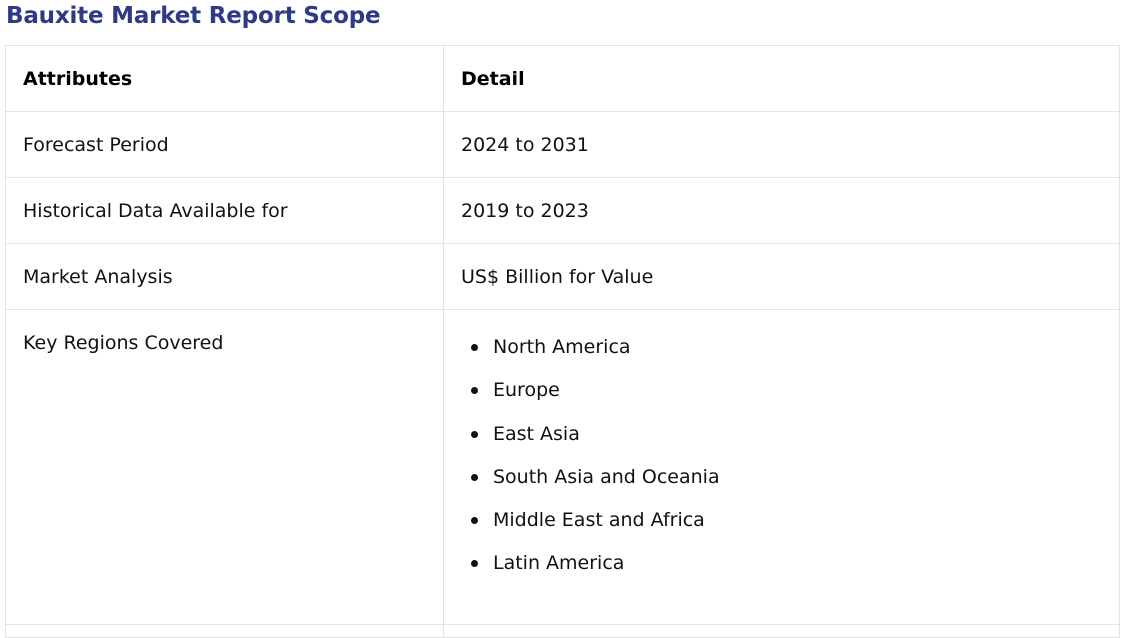 The image size is (1126, 638). Describe the element at coordinates (781, 210) in the screenshot. I see `detail-cell: 2019 to 2023` at that location.